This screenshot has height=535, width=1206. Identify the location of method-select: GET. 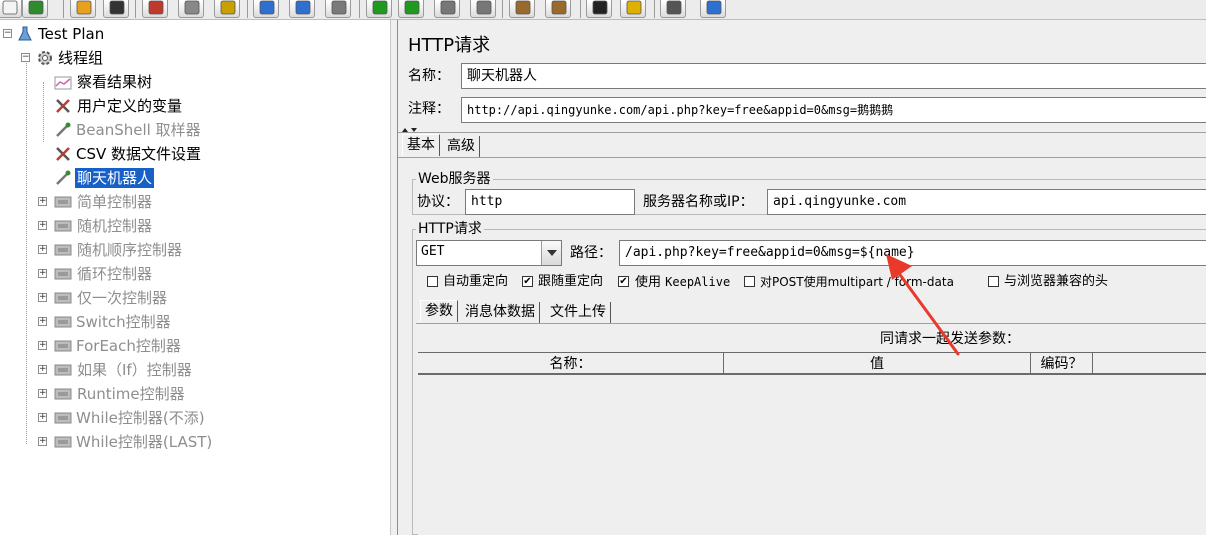
(489, 253).